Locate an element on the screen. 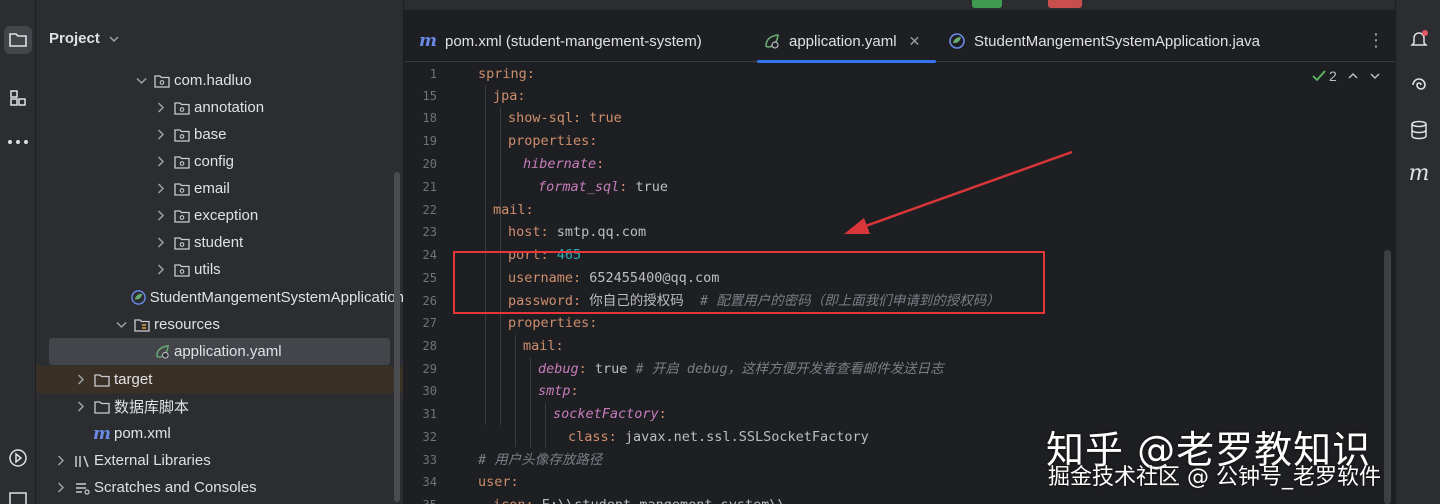 This screenshot has width=1440, height=504. code-line: spring: is located at coordinates (506, 74).